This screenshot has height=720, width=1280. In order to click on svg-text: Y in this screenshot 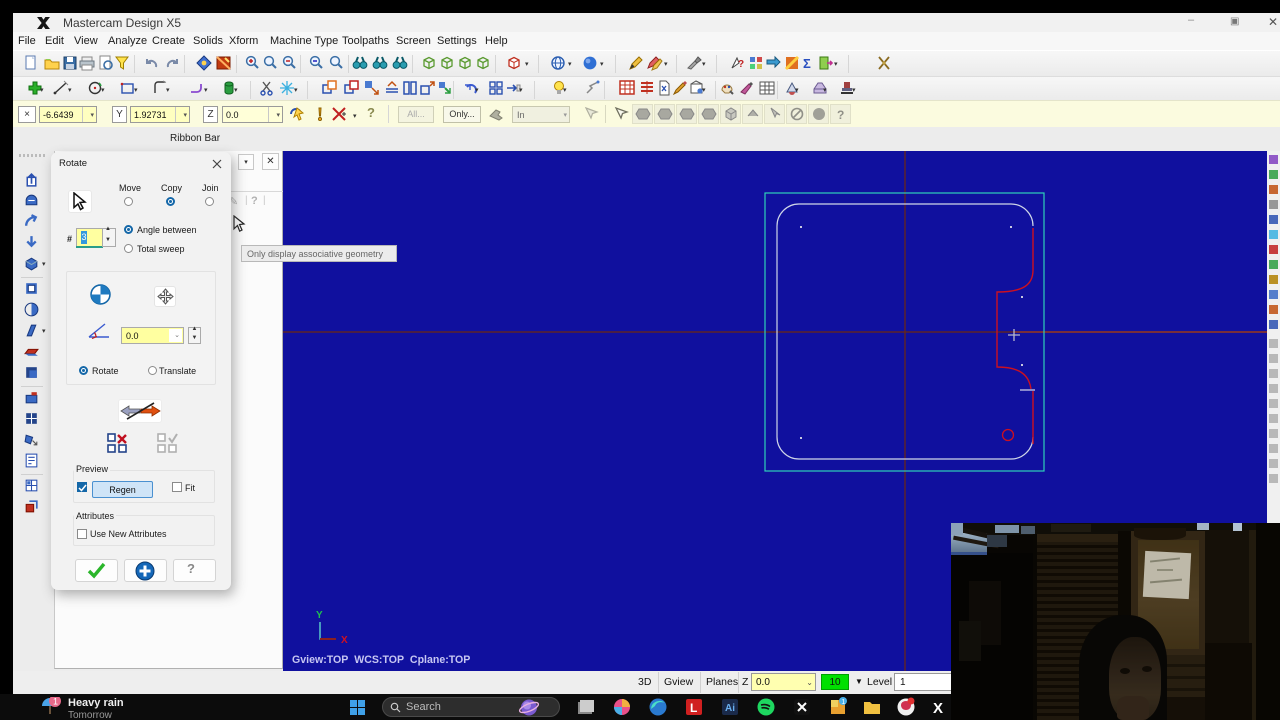, I will do `click(319, 615)`.